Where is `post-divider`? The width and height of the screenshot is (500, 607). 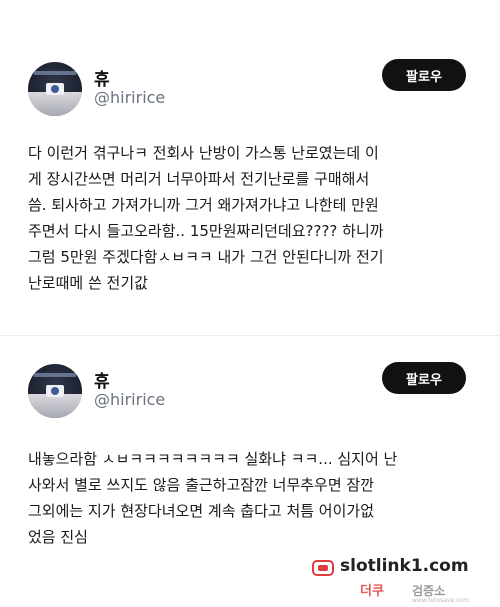 post-divider is located at coordinates (250, 335).